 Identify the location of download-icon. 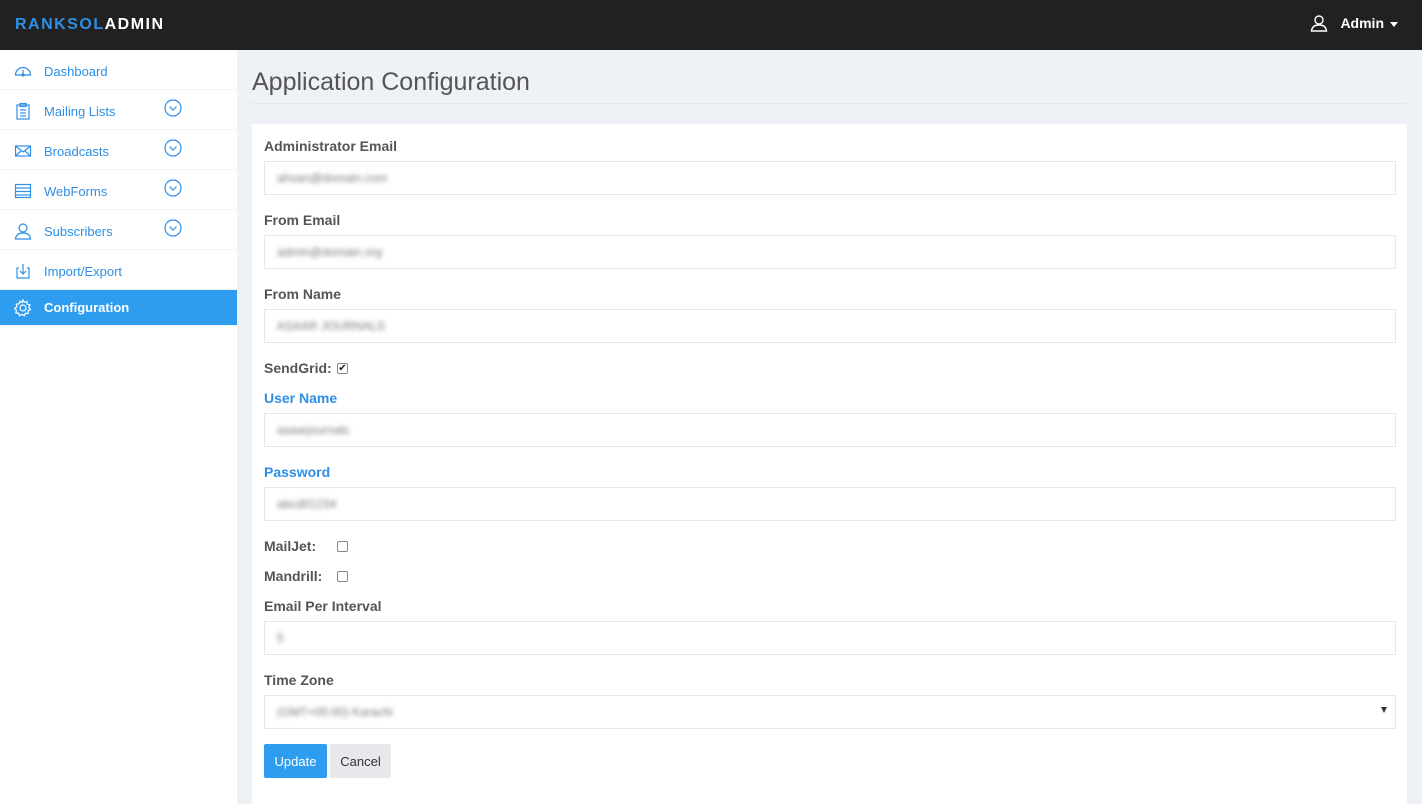
(23, 271).